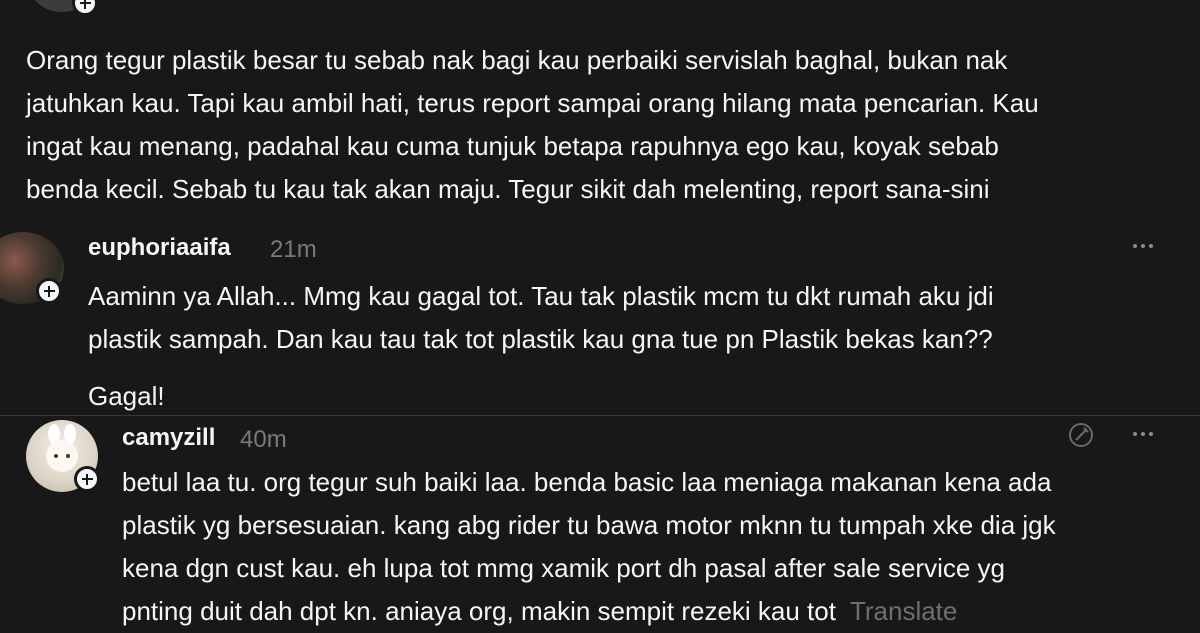 This screenshot has width=1200, height=633. Describe the element at coordinates (263, 439) in the screenshot. I see `timestamp: 40m` at that location.